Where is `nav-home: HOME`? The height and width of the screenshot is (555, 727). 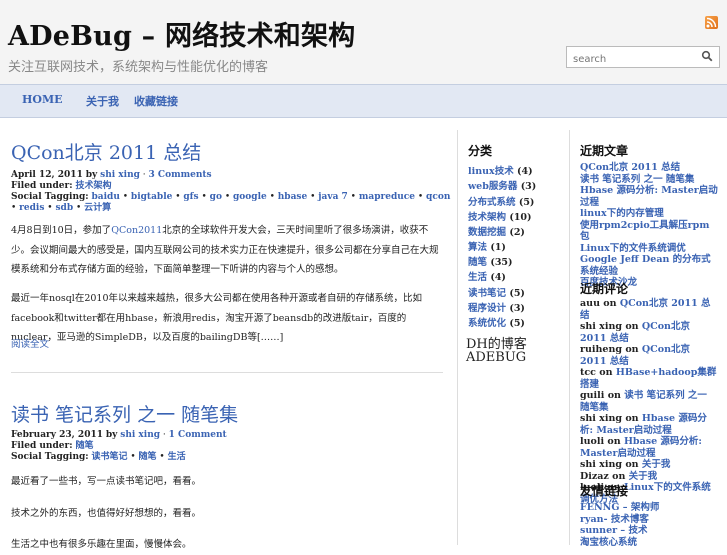 nav-home: HOME is located at coordinates (42, 99).